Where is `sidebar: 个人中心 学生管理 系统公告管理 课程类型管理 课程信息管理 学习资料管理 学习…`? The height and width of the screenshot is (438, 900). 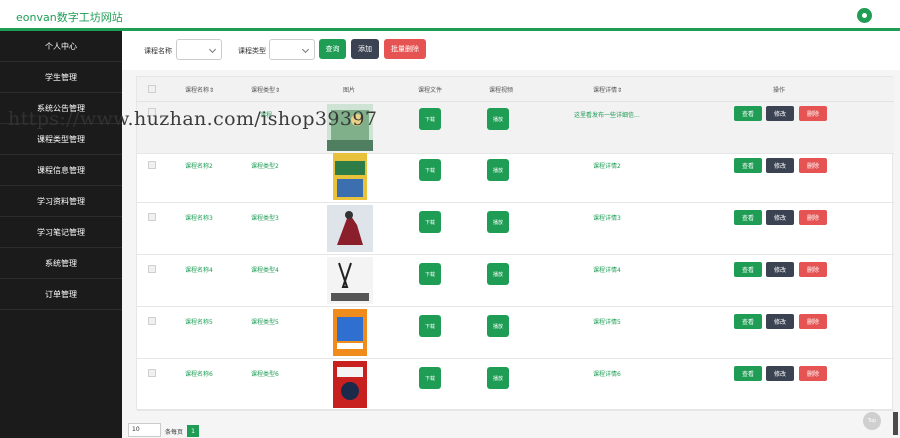 sidebar: 个人中心 学生管理 系统公告管理 课程类型管理 课程信息管理 学习资料管理 学习… is located at coordinates (61, 234).